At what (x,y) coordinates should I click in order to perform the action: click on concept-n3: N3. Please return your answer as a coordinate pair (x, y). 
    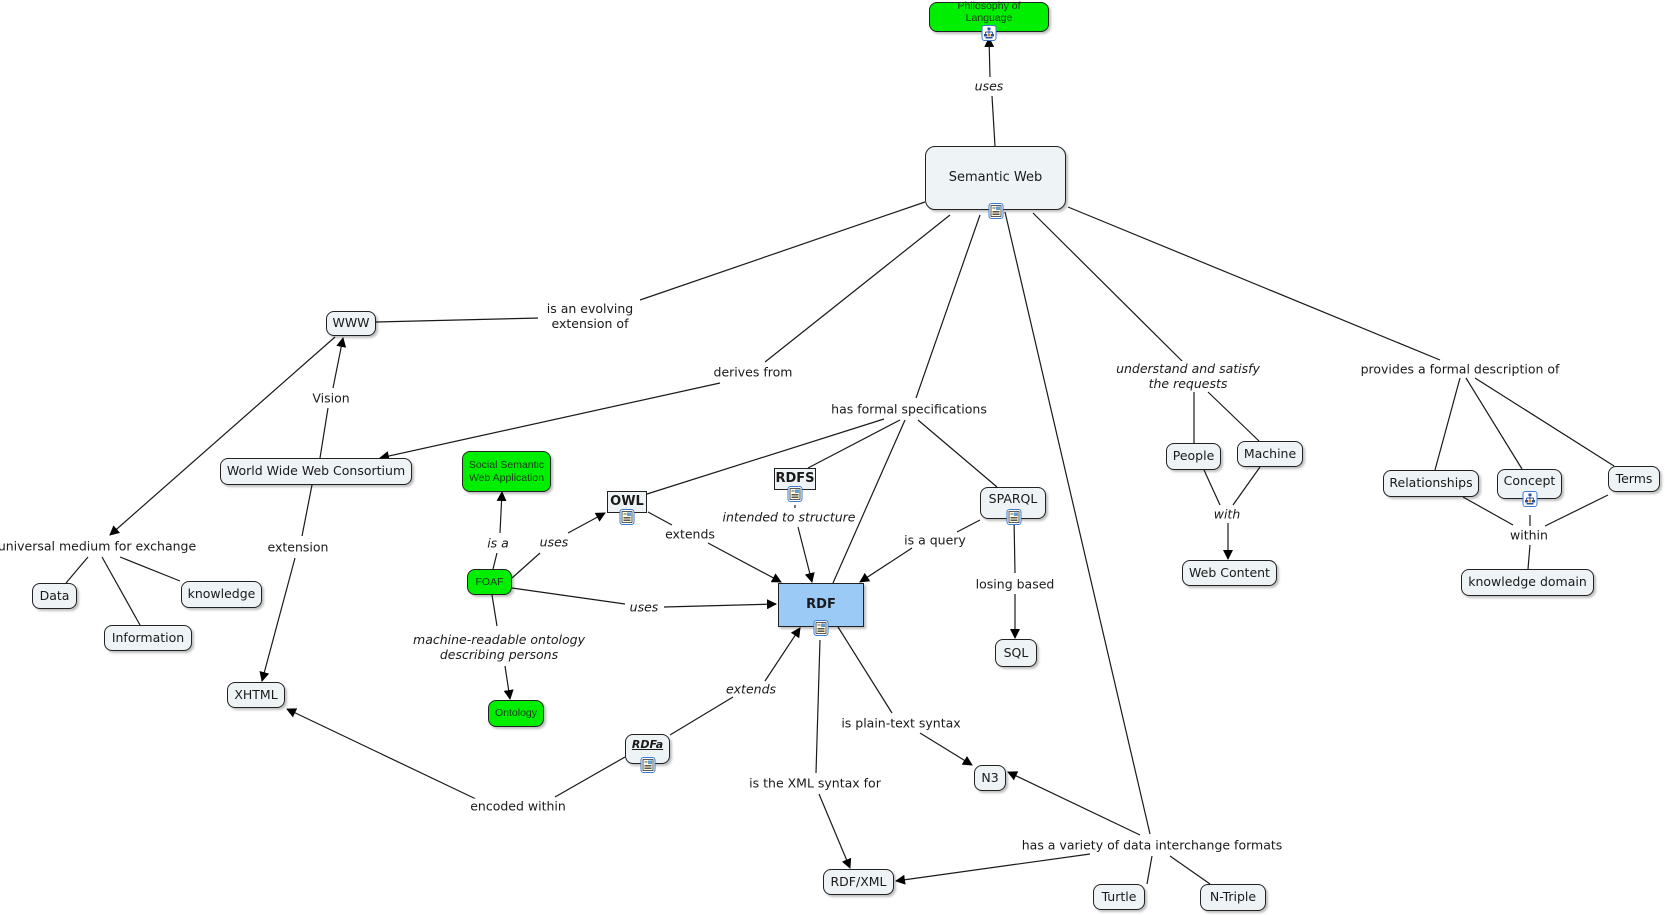
    Looking at the image, I should click on (990, 778).